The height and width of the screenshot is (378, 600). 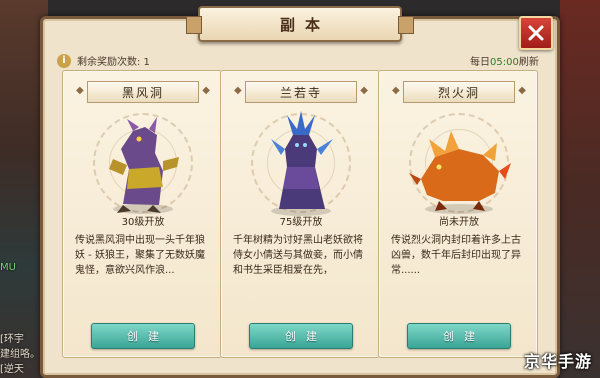 What do you see at coordinates (460, 172) in the screenshot?
I see `fire-beast-icon` at bounding box center [460, 172].